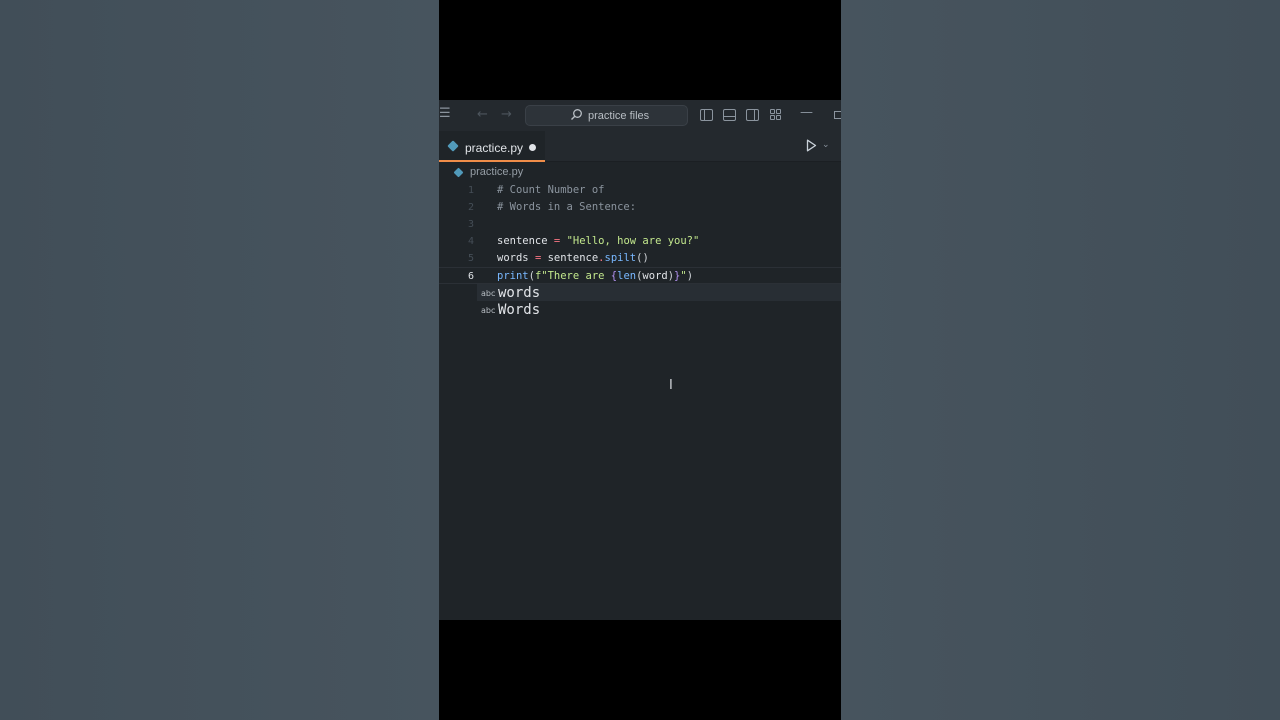 Image resolution: width=1280 pixels, height=720 pixels. What do you see at coordinates (519, 310) in the screenshot?
I see `suggestion-label: Words` at bounding box center [519, 310].